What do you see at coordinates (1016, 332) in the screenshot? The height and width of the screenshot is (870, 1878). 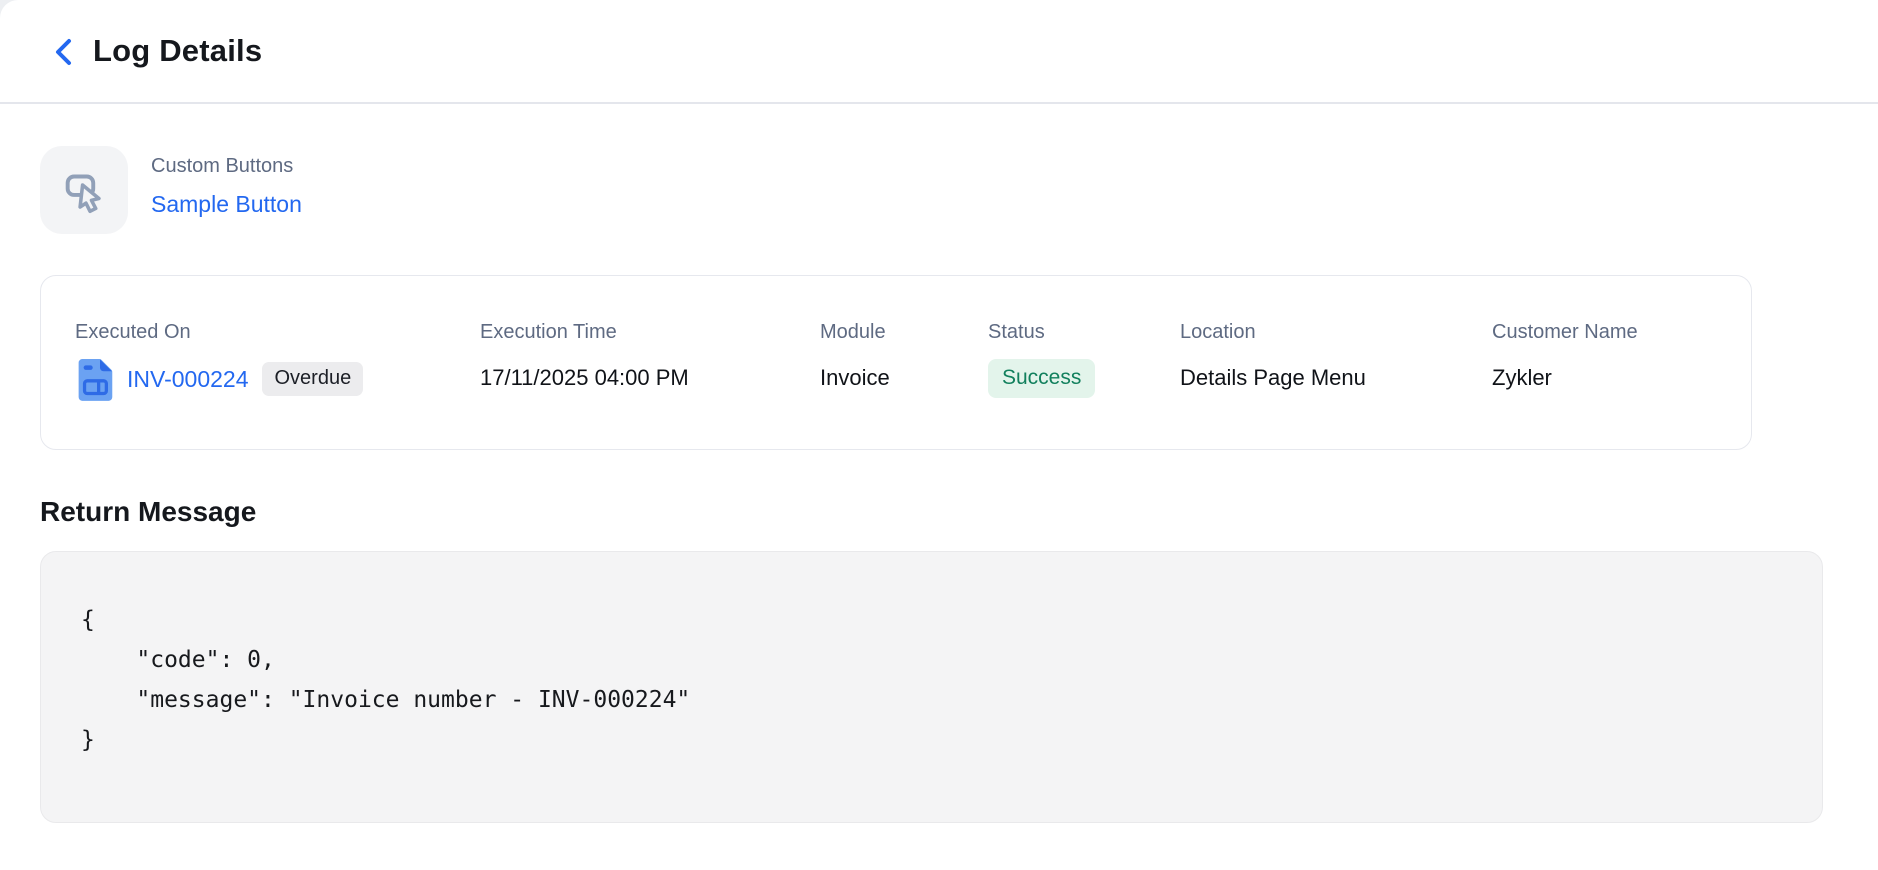 I see `status-label: Status` at bounding box center [1016, 332].